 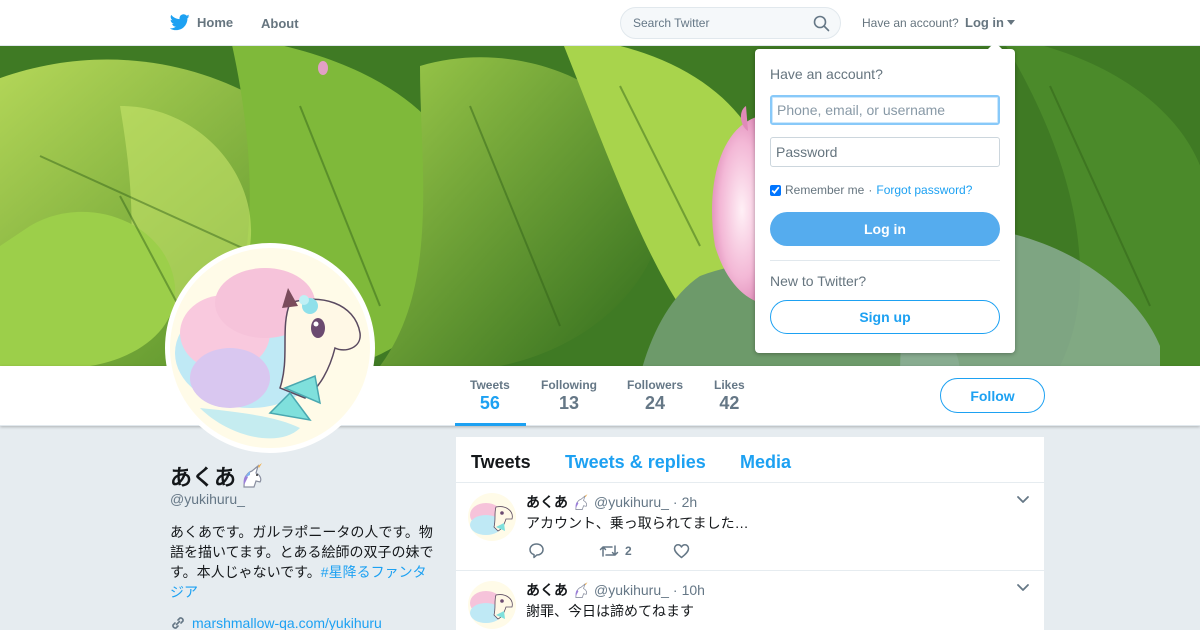 I want to click on top-nav-bar: Home About Have an account? Log in, so click(x=600, y=23).